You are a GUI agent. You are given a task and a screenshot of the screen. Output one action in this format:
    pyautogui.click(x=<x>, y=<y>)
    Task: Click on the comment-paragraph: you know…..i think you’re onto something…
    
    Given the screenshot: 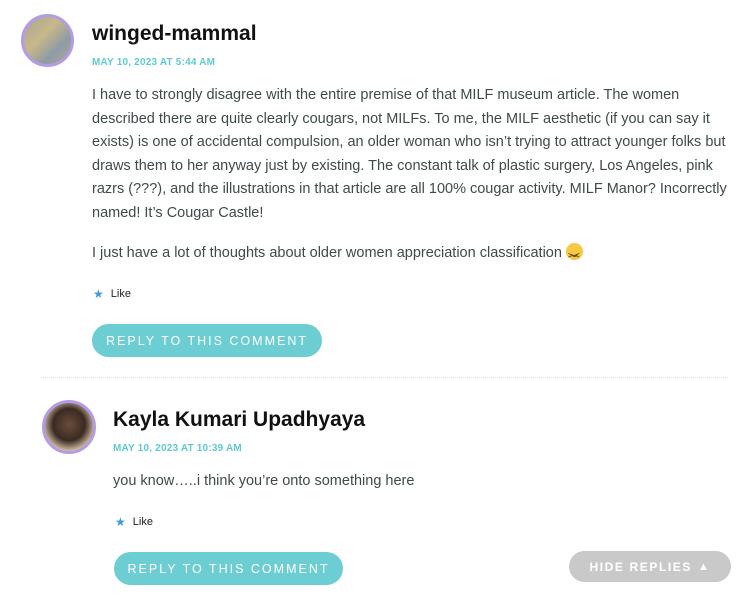 What is the action you would take?
    pyautogui.click(x=264, y=481)
    